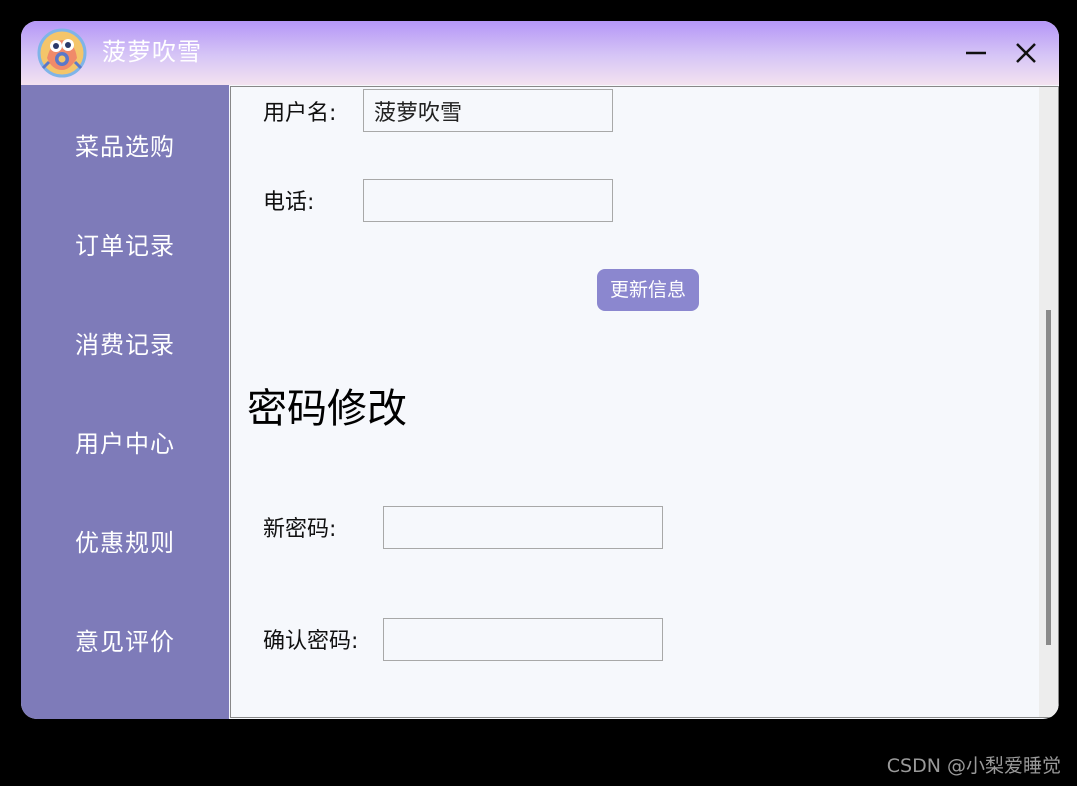 The image size is (1077, 786). Describe the element at coordinates (125, 345) in the screenshot. I see `sidebar-item-spending-records: 消费记录` at that location.